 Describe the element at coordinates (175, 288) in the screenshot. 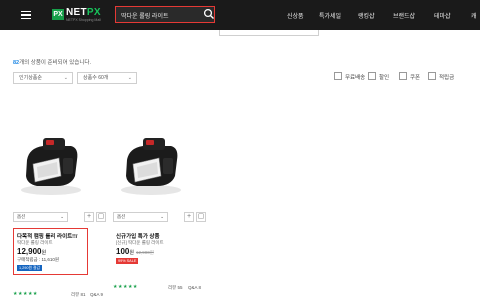

I see `review-count: 리뷰 55` at that location.